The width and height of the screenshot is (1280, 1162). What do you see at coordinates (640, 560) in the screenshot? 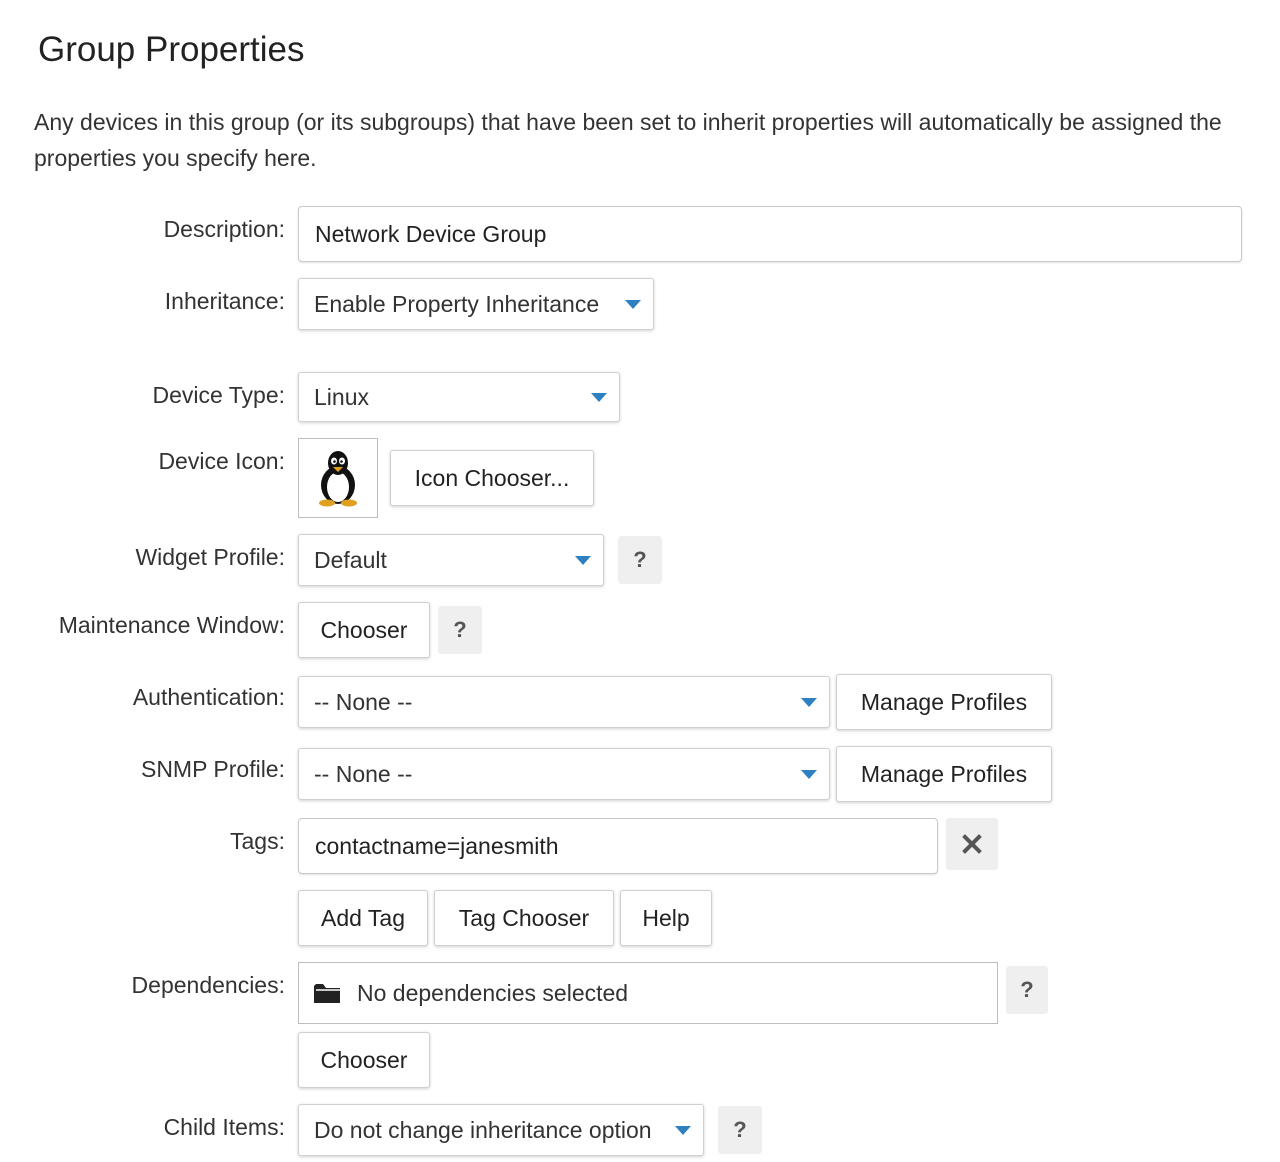
I see `widget-profile-help-button: ?` at bounding box center [640, 560].